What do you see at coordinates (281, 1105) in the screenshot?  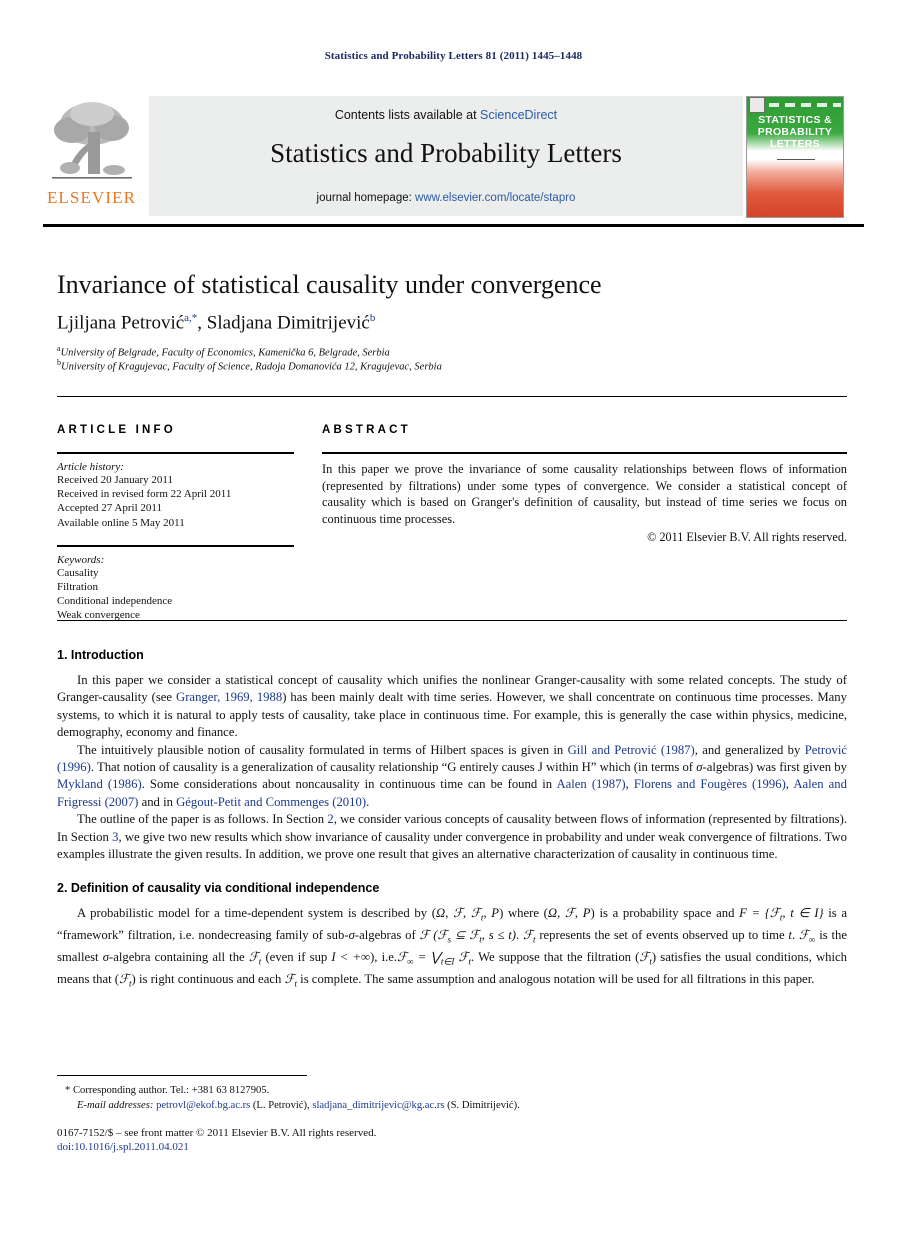 I see `email-owner-1: (L. Petrović),` at bounding box center [281, 1105].